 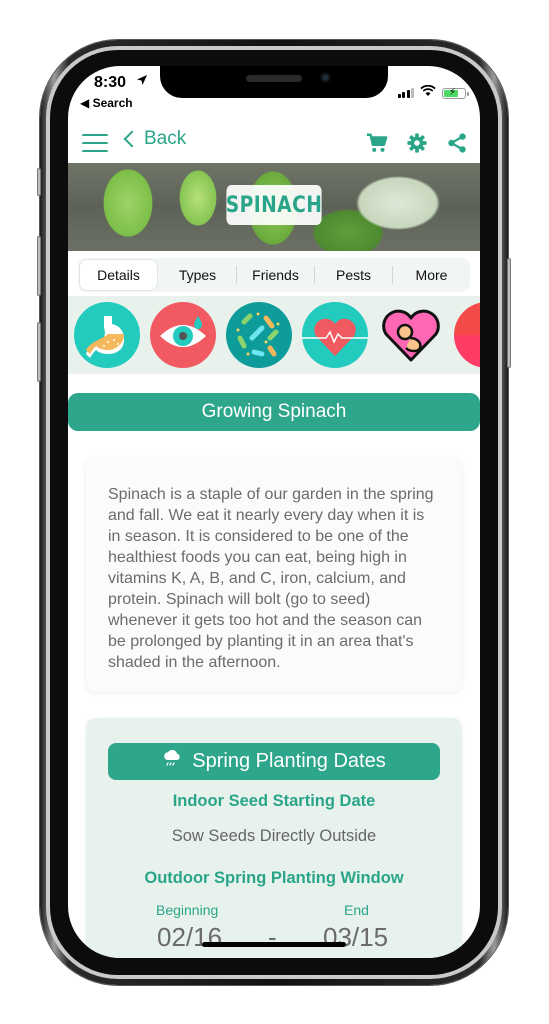 I want to click on segmented-tabs: Details Types Friends Pests More, so click(x=274, y=275).